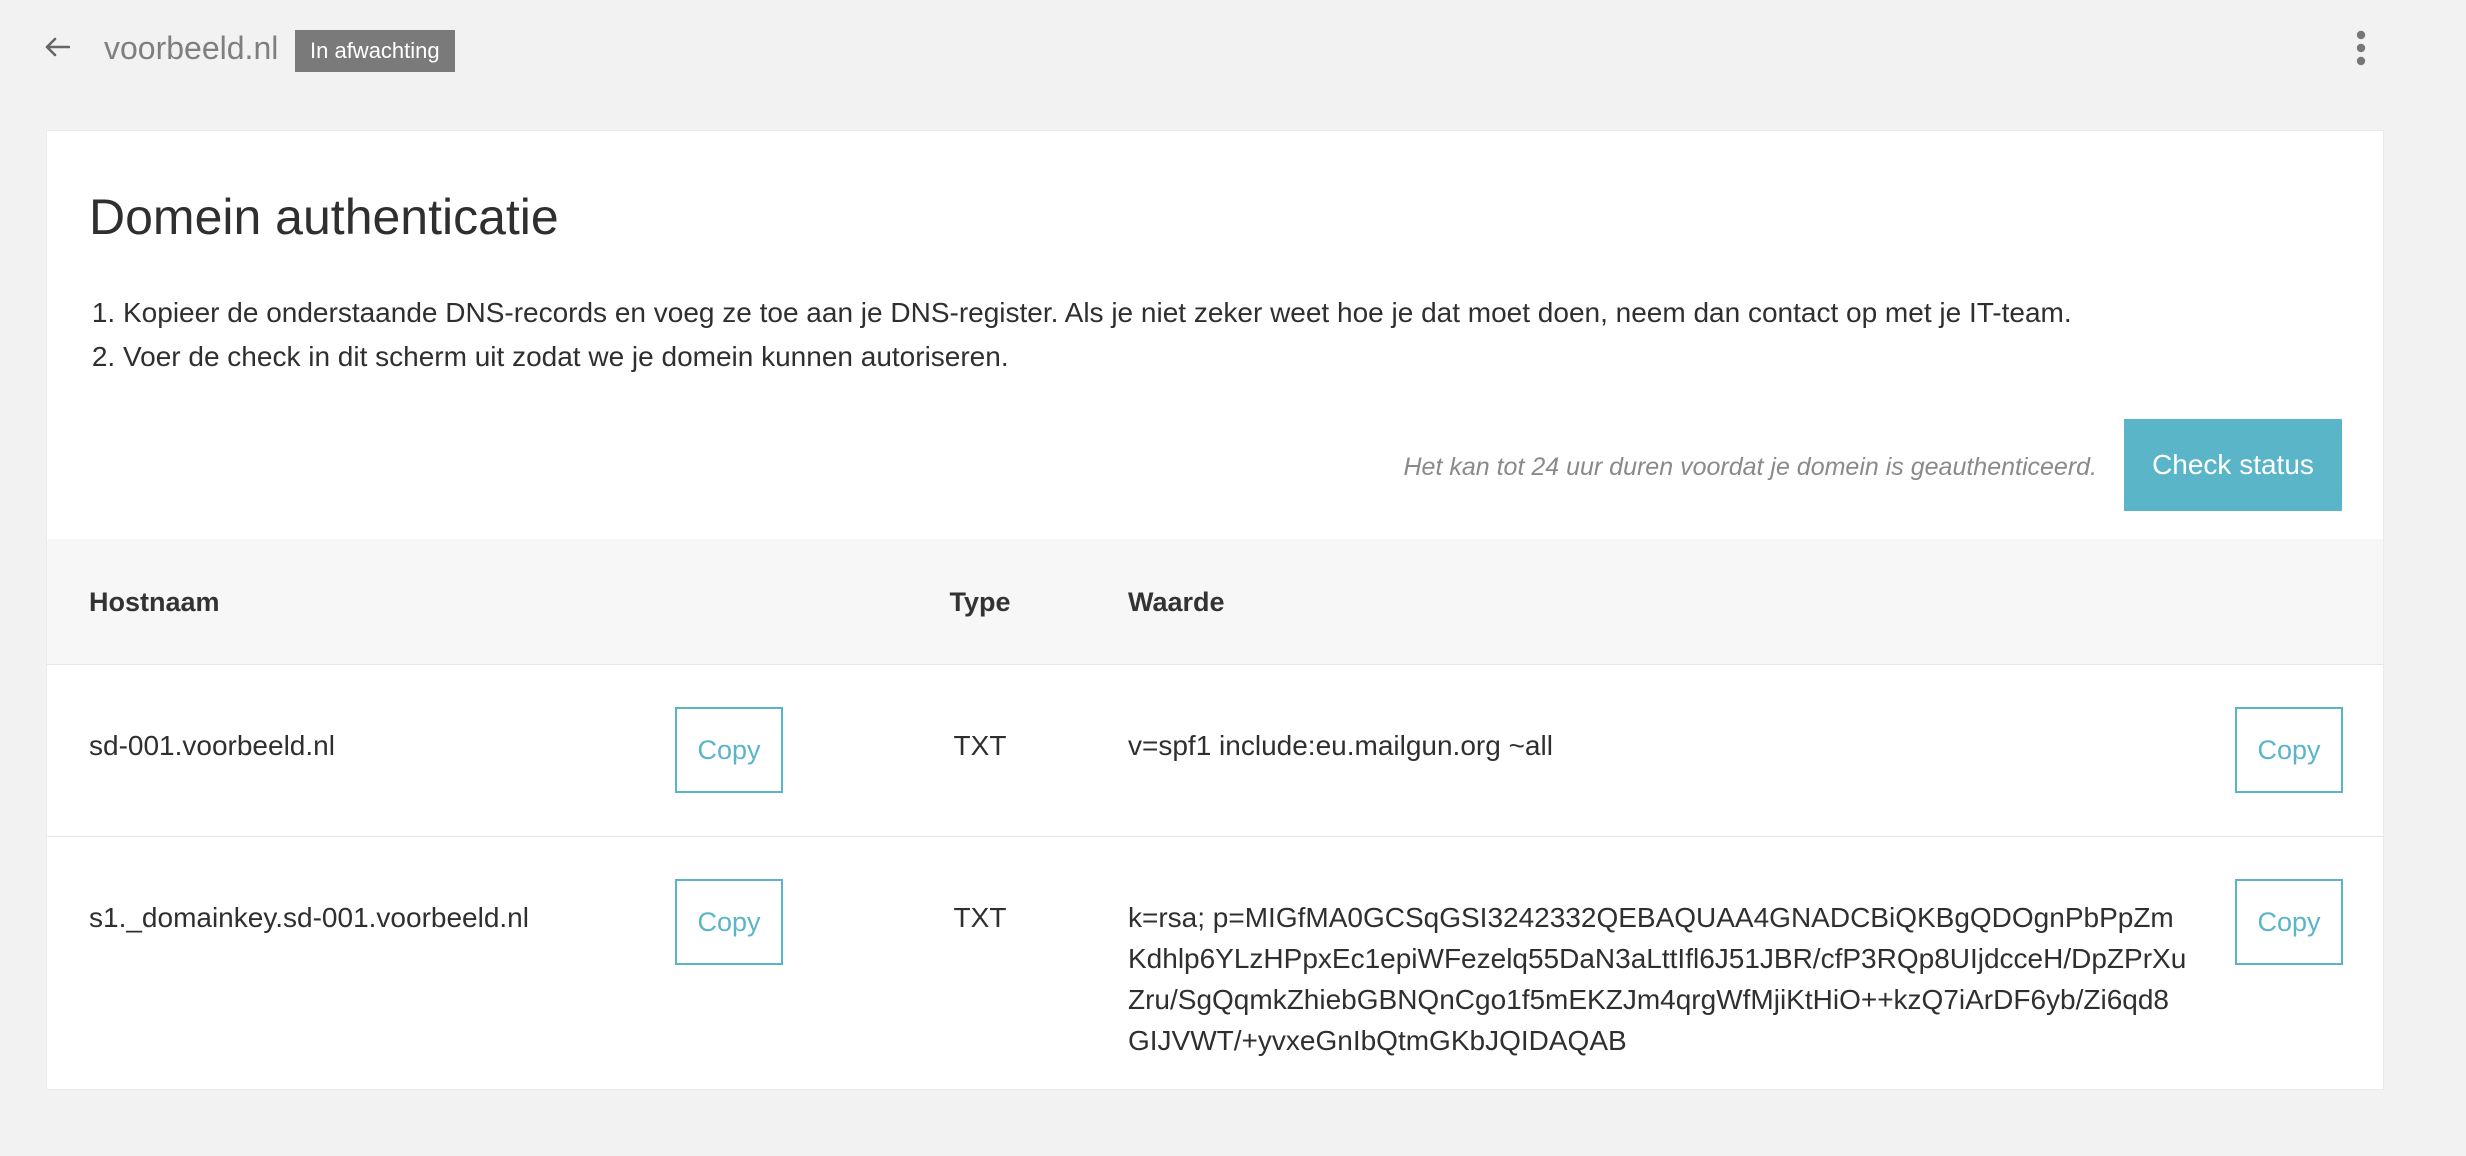 The image size is (2466, 1156). Describe the element at coordinates (212, 745) in the screenshot. I see `host-cell: sd-001.voorbeeld.nl` at that location.